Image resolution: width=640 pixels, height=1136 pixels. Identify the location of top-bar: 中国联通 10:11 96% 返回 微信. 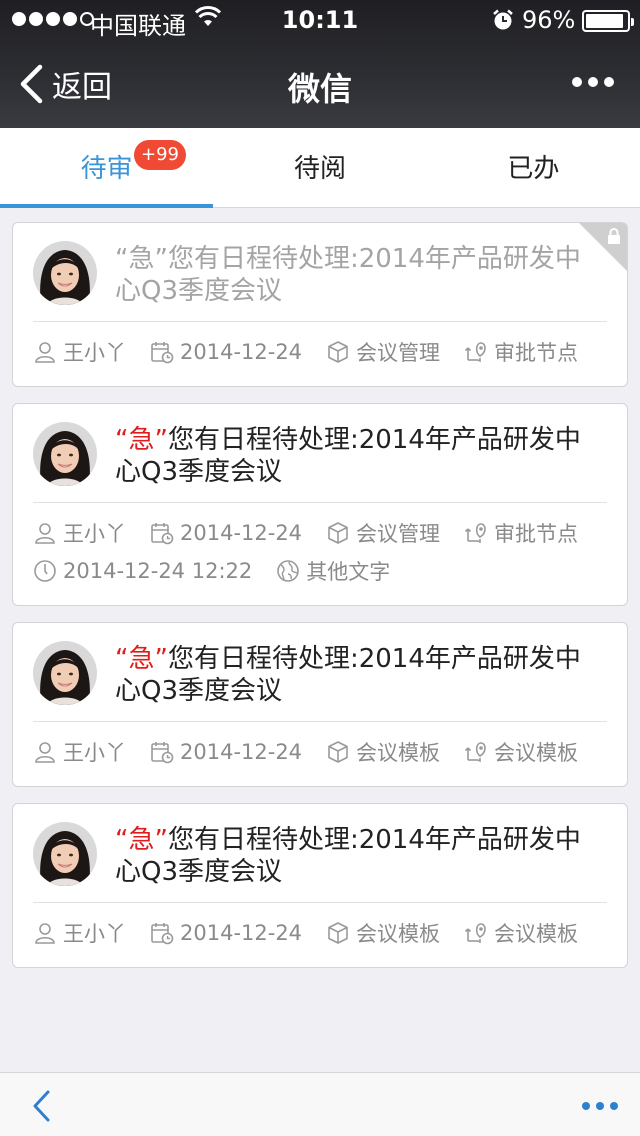
(320, 64).